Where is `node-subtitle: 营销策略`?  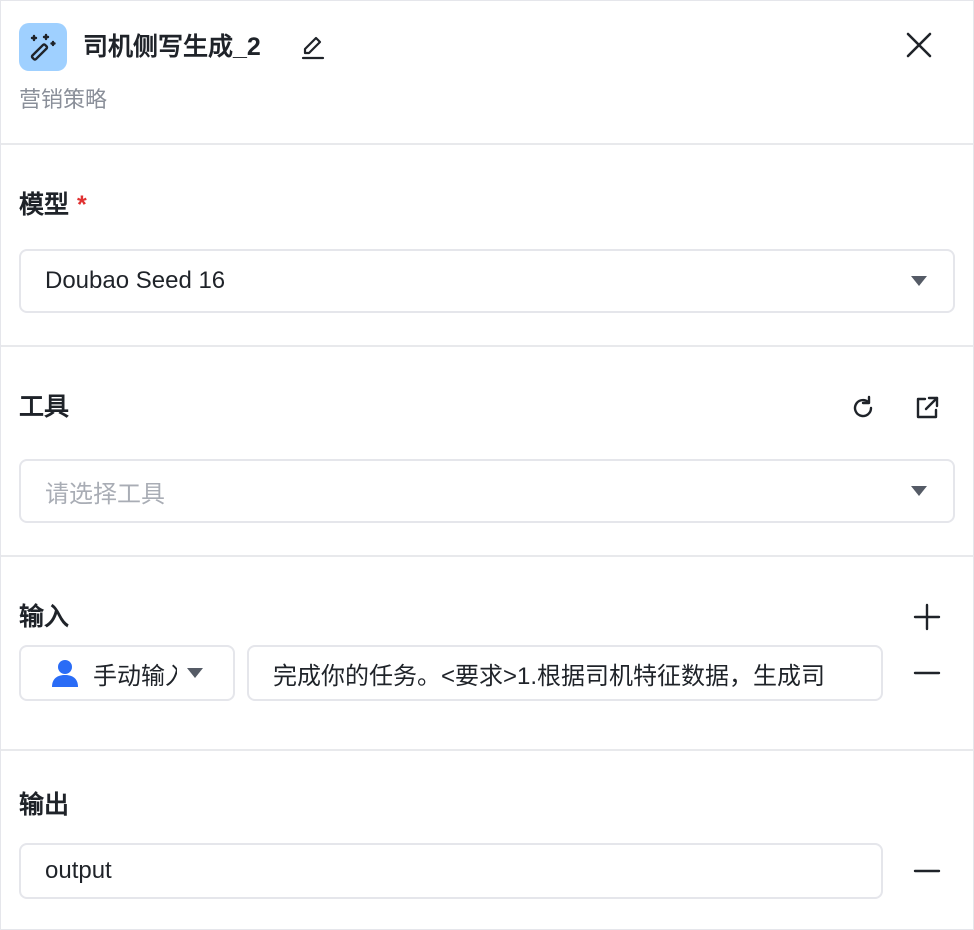
node-subtitle: 营销策略 is located at coordinates (63, 99).